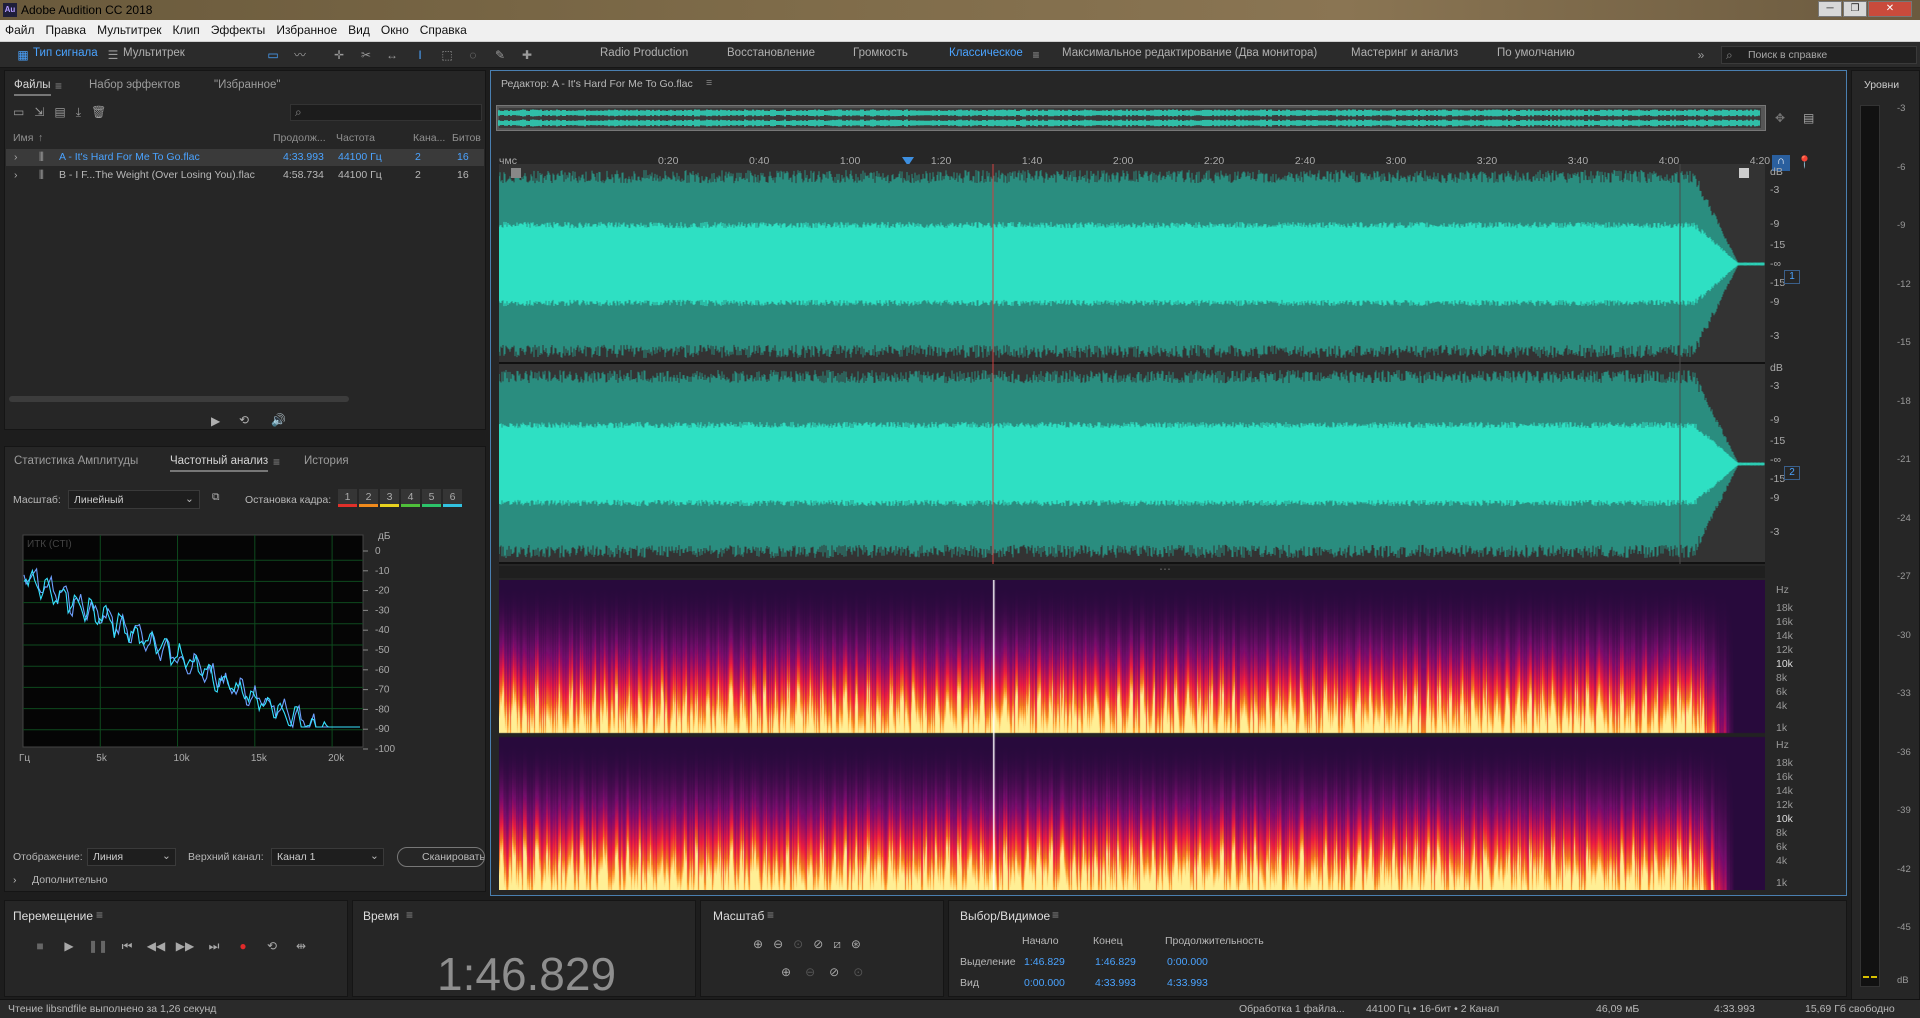  I want to click on freeze-button-5: 5, so click(431, 498).